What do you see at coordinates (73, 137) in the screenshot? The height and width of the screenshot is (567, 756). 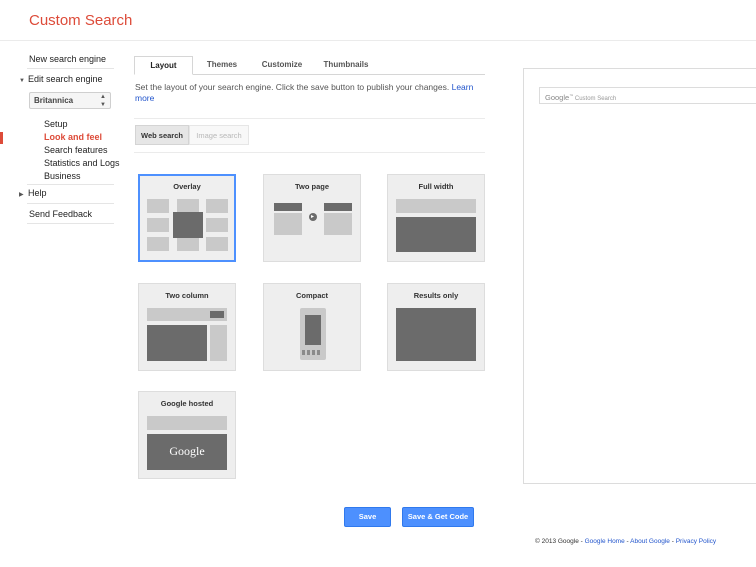 I see `sidebar-item-look-and-feel: Look and feel` at bounding box center [73, 137].